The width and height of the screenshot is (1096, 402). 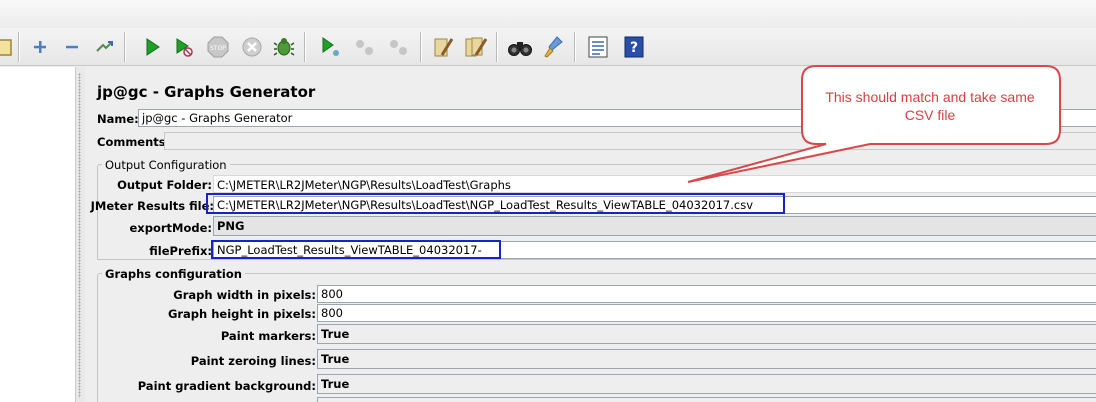 I want to click on stop-label: STOP, so click(x=218, y=48).